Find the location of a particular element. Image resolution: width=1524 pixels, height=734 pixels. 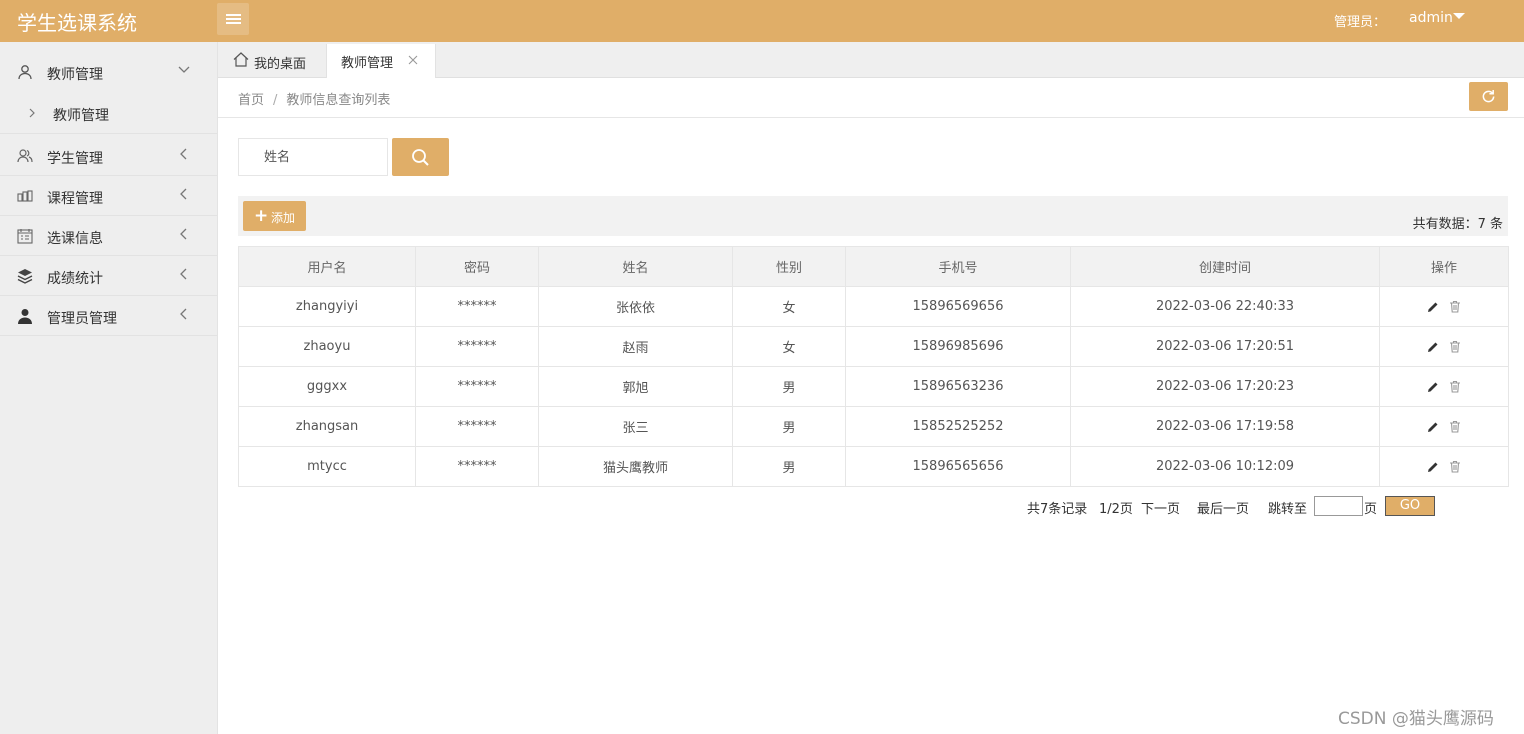

book-icon is located at coordinates (25, 196).